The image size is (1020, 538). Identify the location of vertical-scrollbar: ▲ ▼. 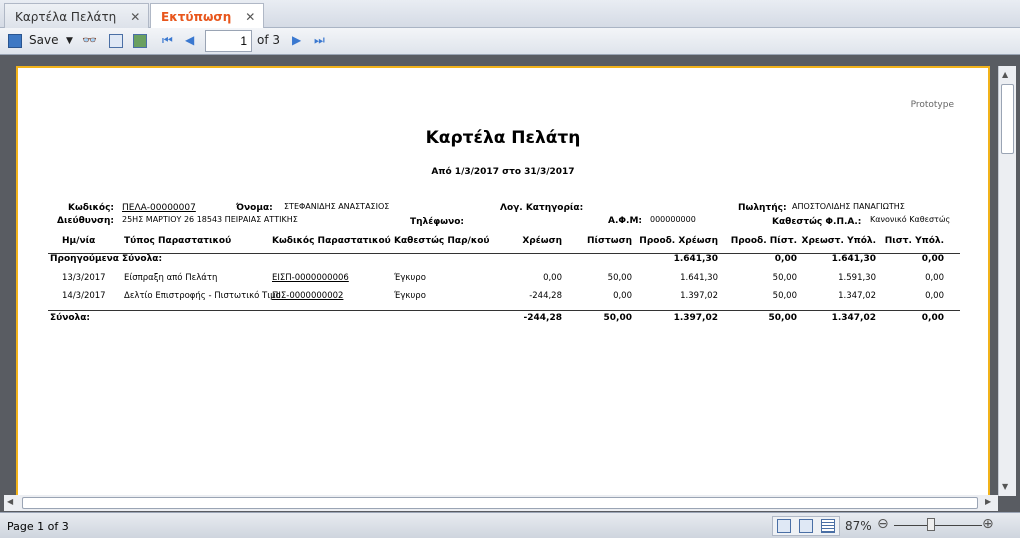
(1007, 281).